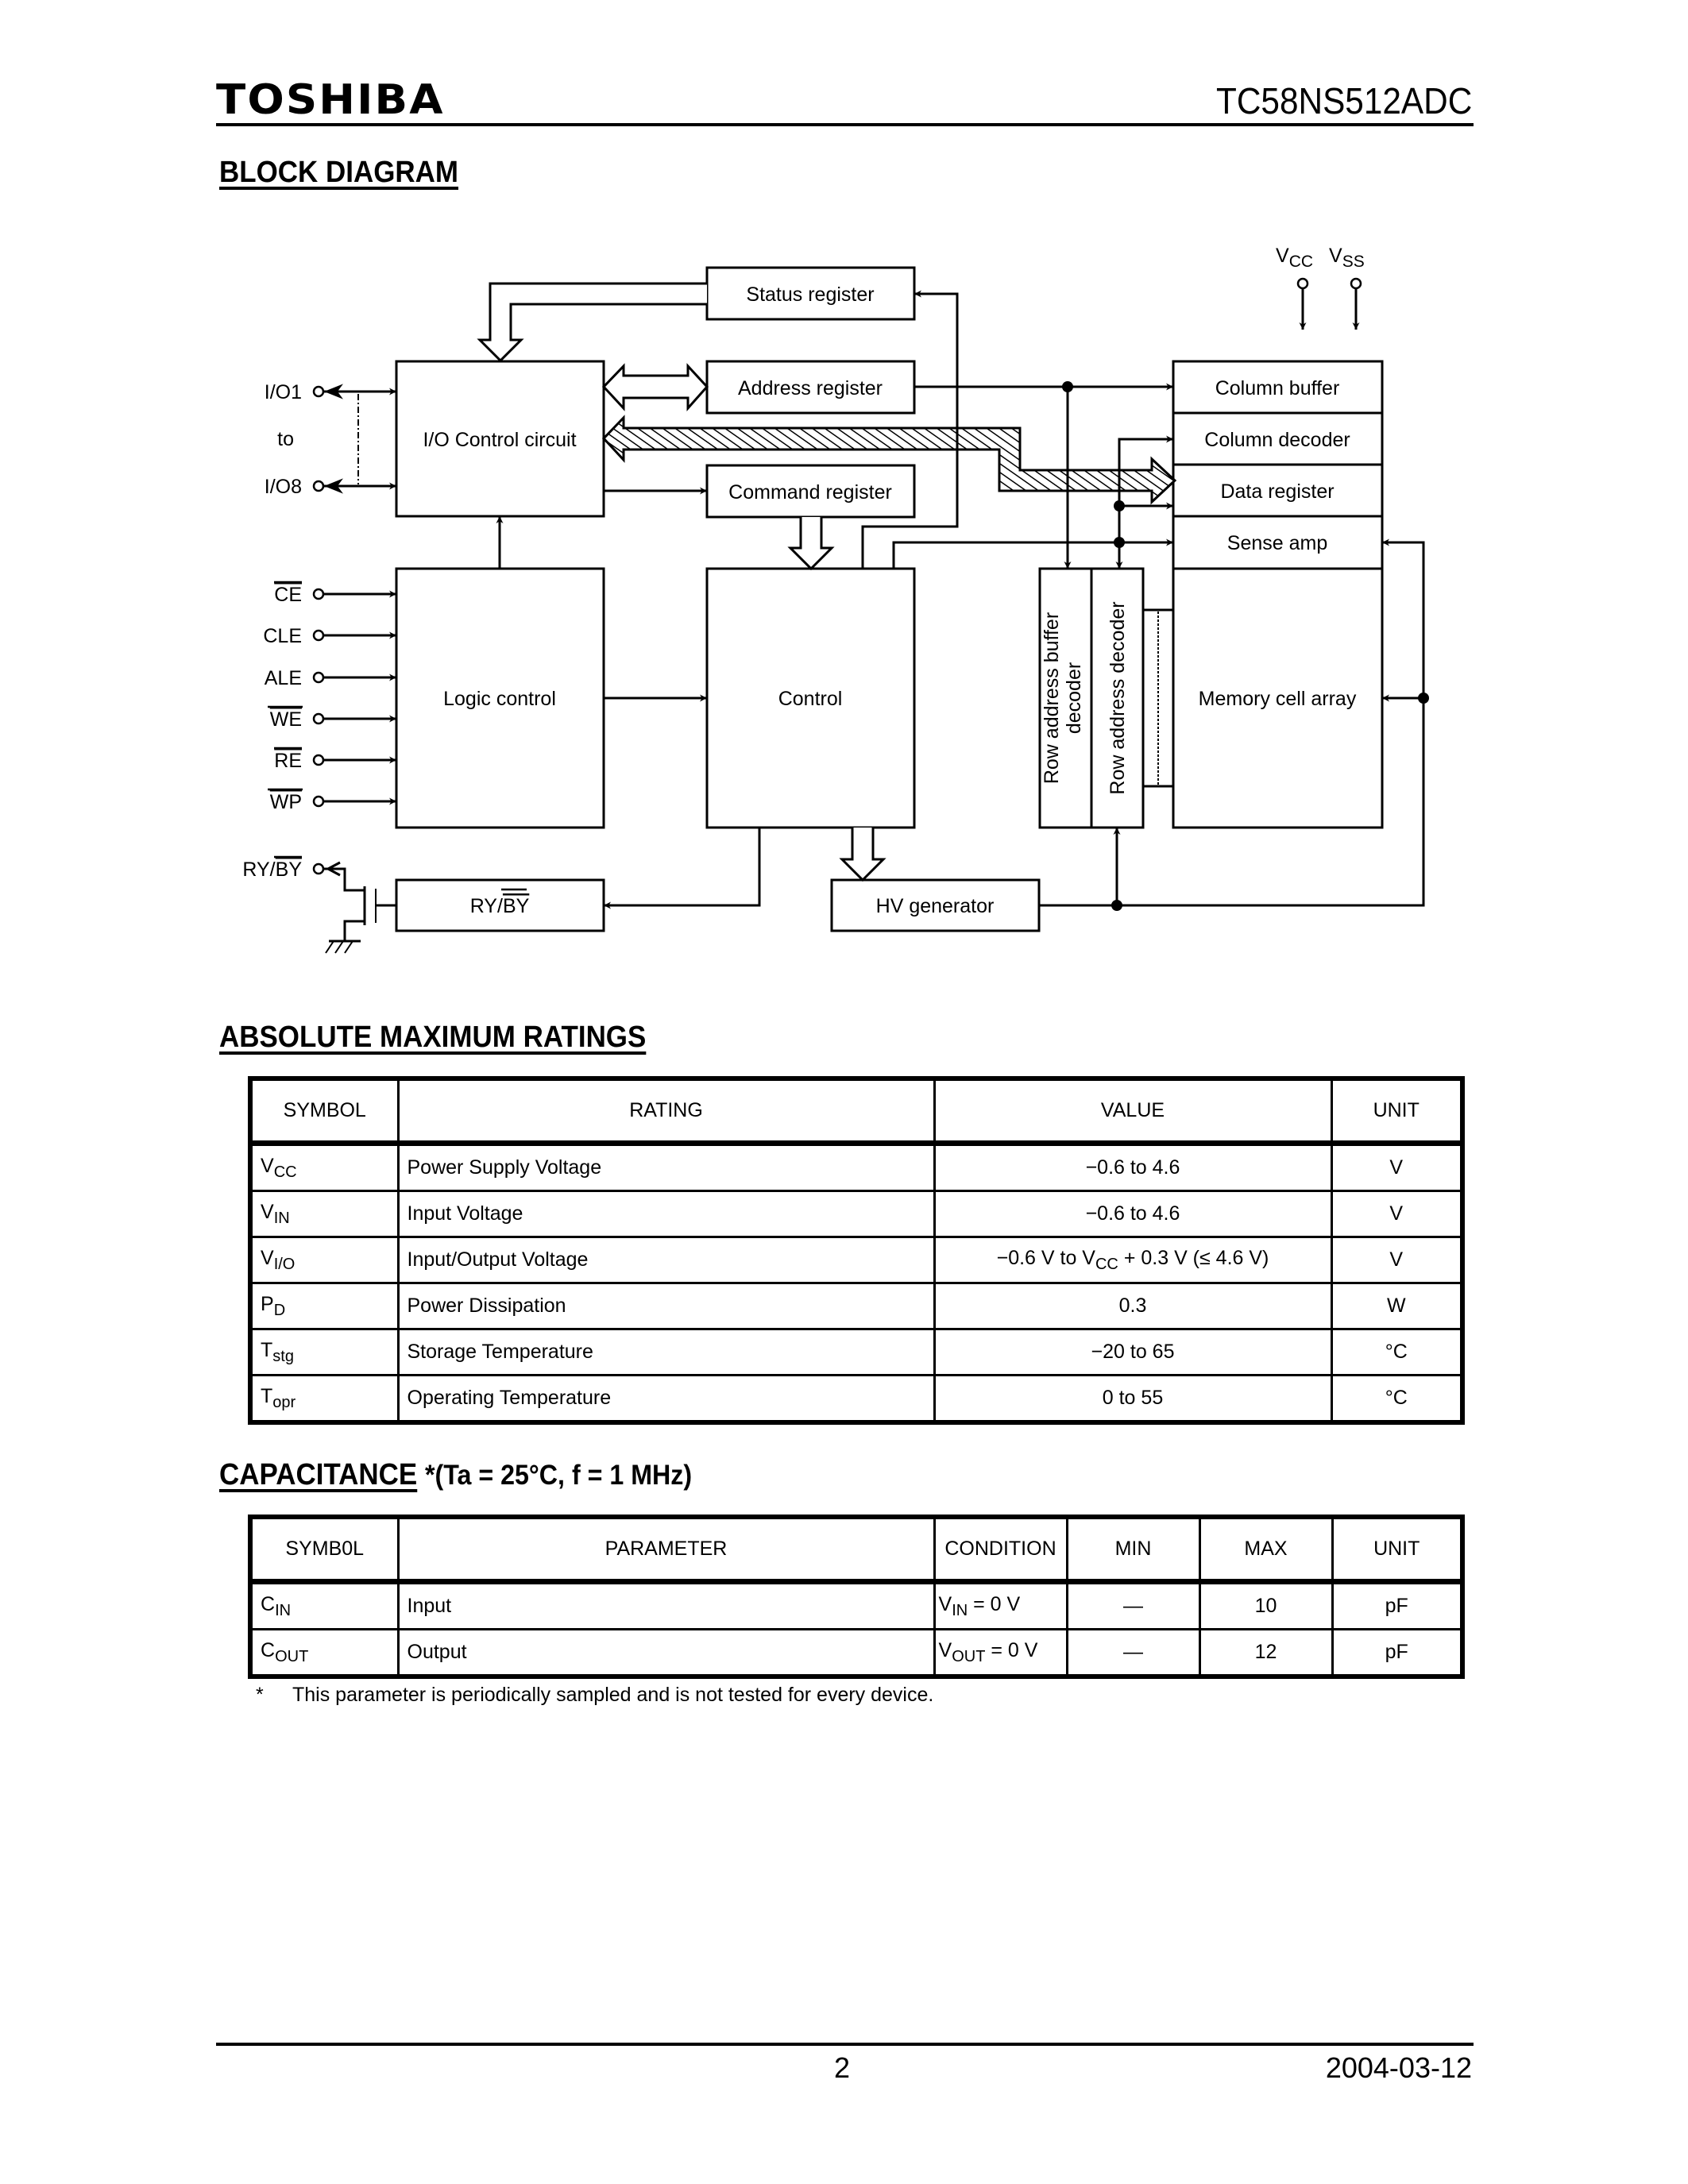 This screenshot has width=1688, height=2184. Describe the element at coordinates (666, 1214) in the screenshot. I see `rating-cell: Input Voltage` at that location.